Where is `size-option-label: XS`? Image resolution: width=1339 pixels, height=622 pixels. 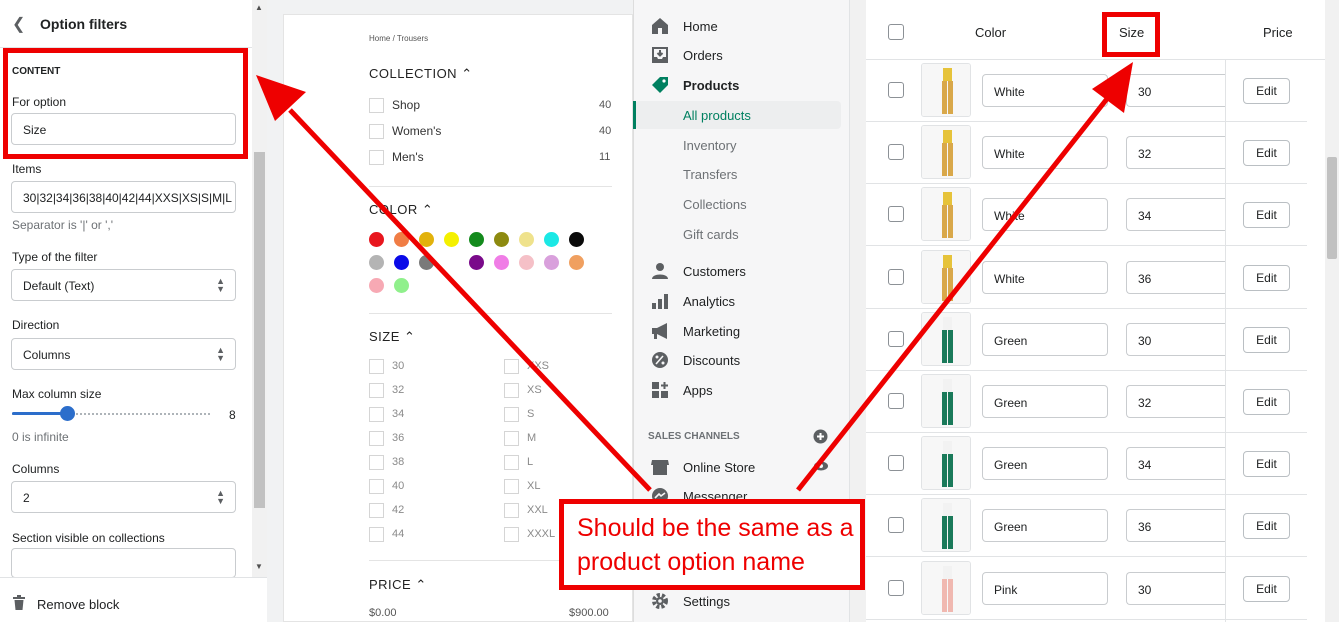 size-option-label: XS is located at coordinates (534, 390).